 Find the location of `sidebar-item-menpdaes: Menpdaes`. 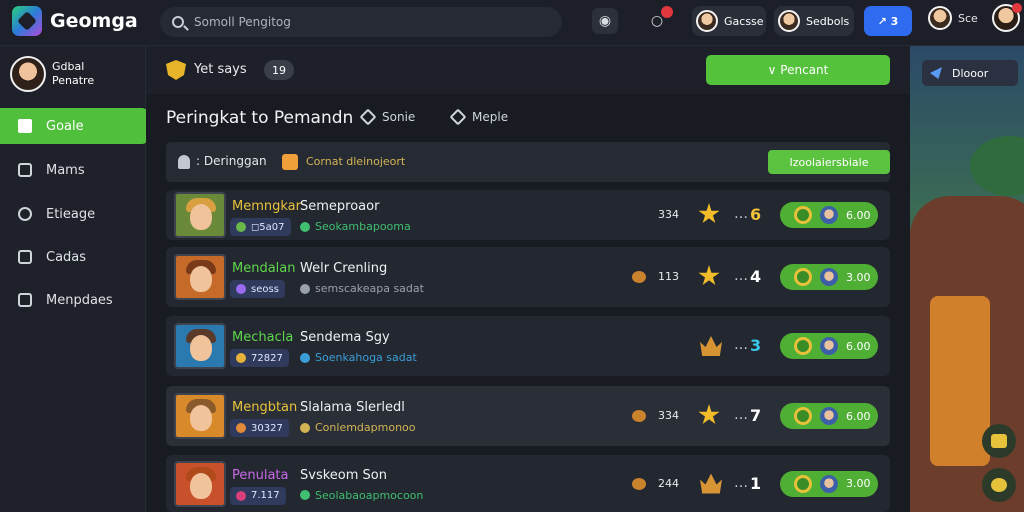

sidebar-item-menpdaes: Menpdaes is located at coordinates (74, 300).